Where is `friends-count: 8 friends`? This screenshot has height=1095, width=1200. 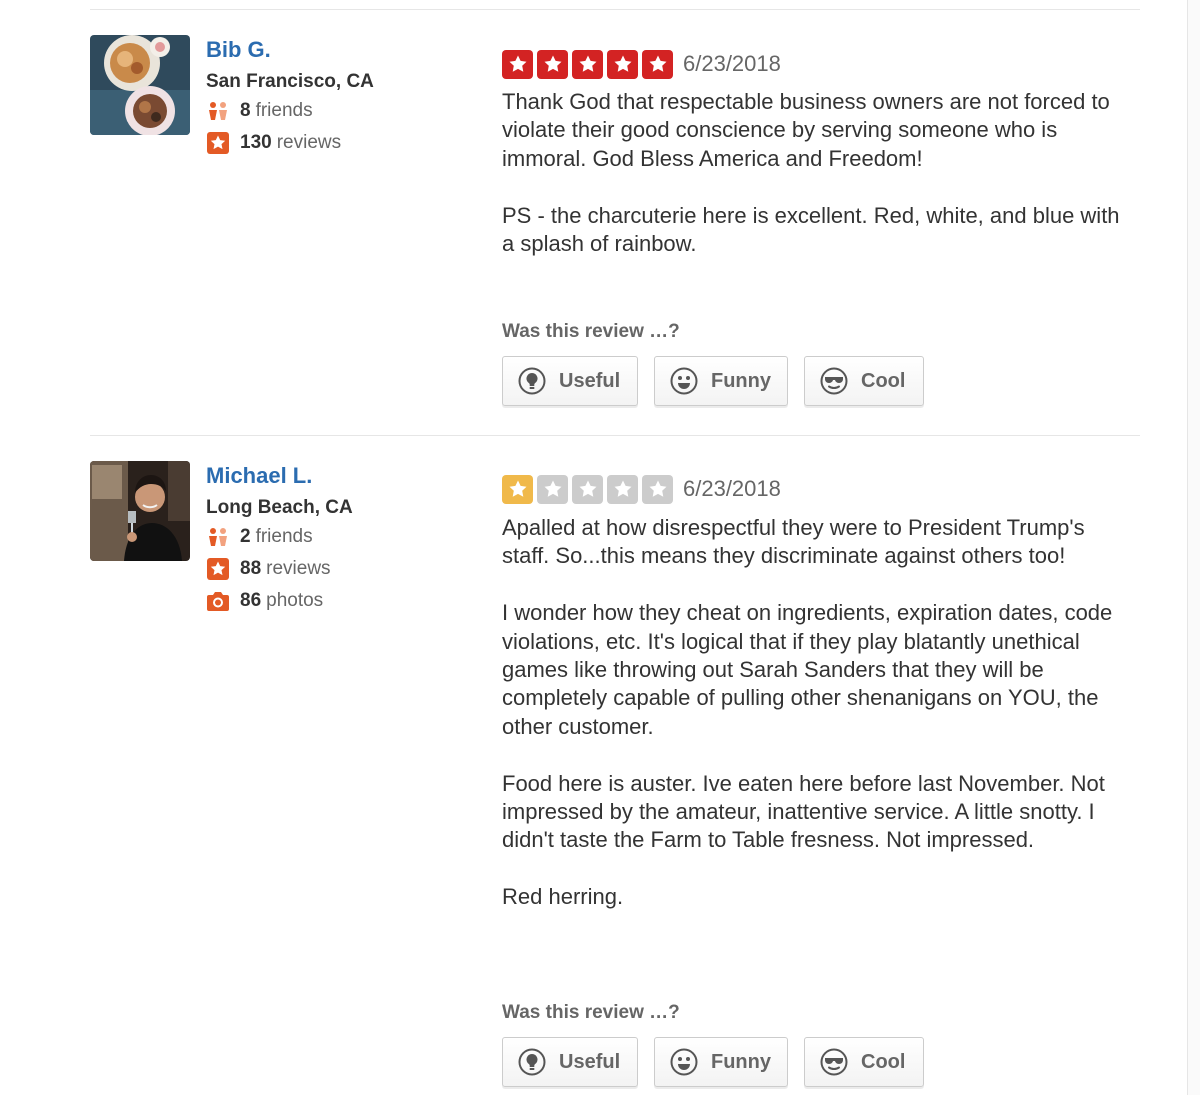 friends-count: 8 friends is located at coordinates (259, 111).